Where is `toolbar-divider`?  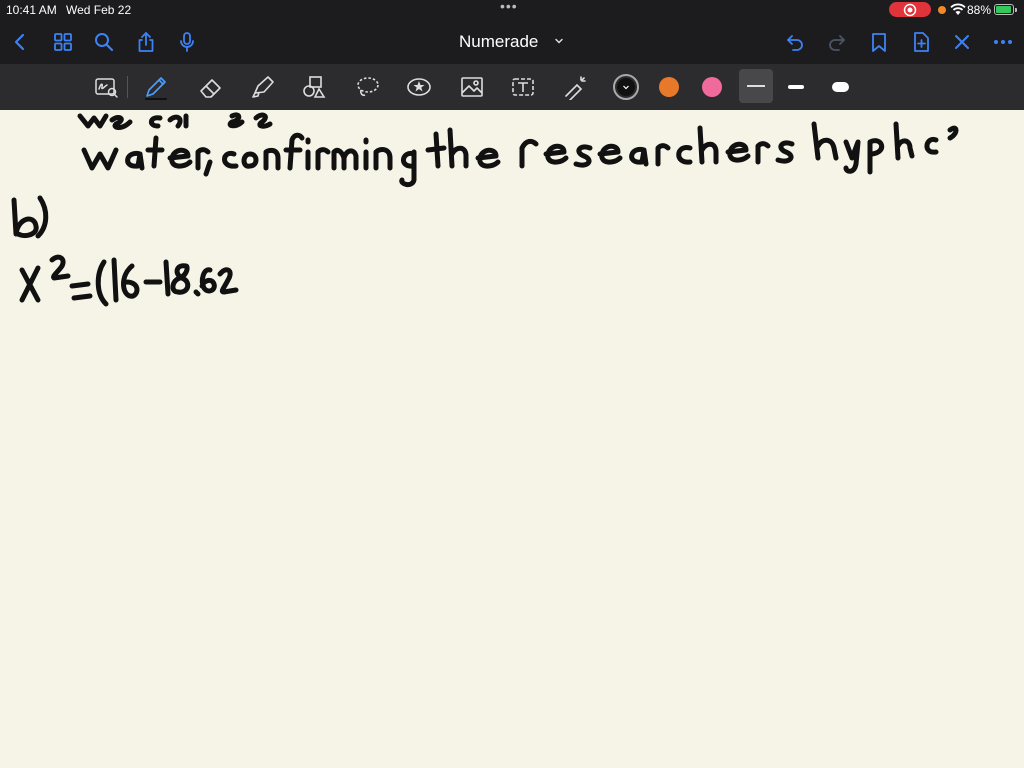 toolbar-divider is located at coordinates (127, 87).